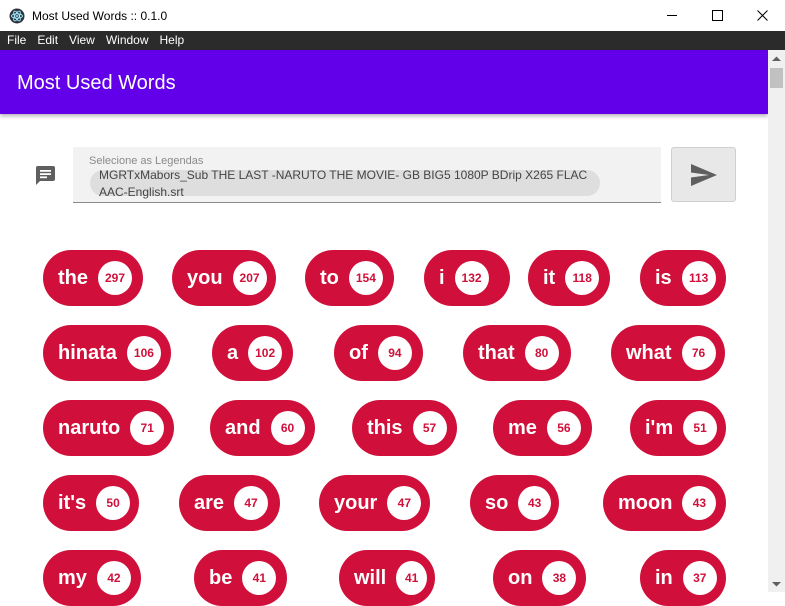 Image resolution: width=785 pixels, height=606 pixels. What do you see at coordinates (229, 503) in the screenshot?
I see `word-chip: are 47` at bounding box center [229, 503].